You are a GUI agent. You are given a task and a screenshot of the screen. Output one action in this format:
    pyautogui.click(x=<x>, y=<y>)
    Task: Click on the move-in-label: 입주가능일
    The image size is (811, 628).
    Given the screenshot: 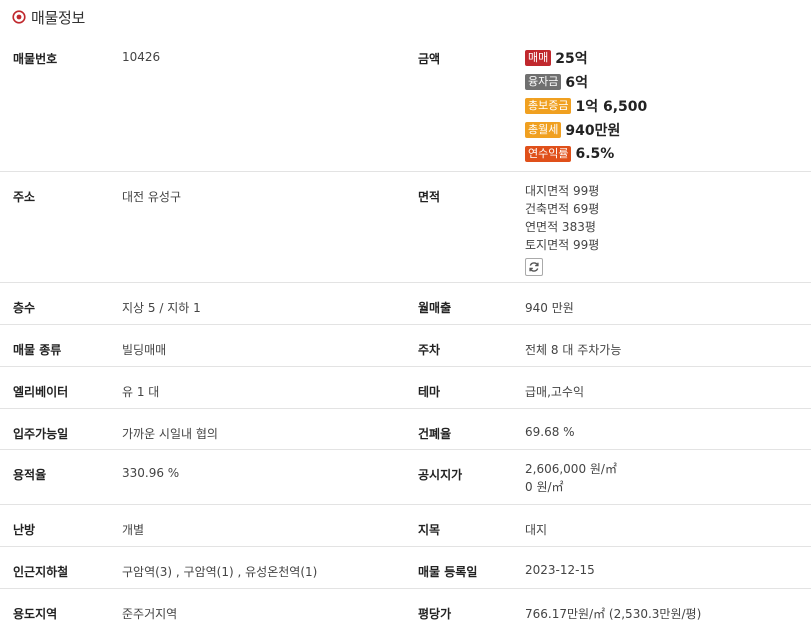 What is the action you would take?
    pyautogui.click(x=61, y=429)
    